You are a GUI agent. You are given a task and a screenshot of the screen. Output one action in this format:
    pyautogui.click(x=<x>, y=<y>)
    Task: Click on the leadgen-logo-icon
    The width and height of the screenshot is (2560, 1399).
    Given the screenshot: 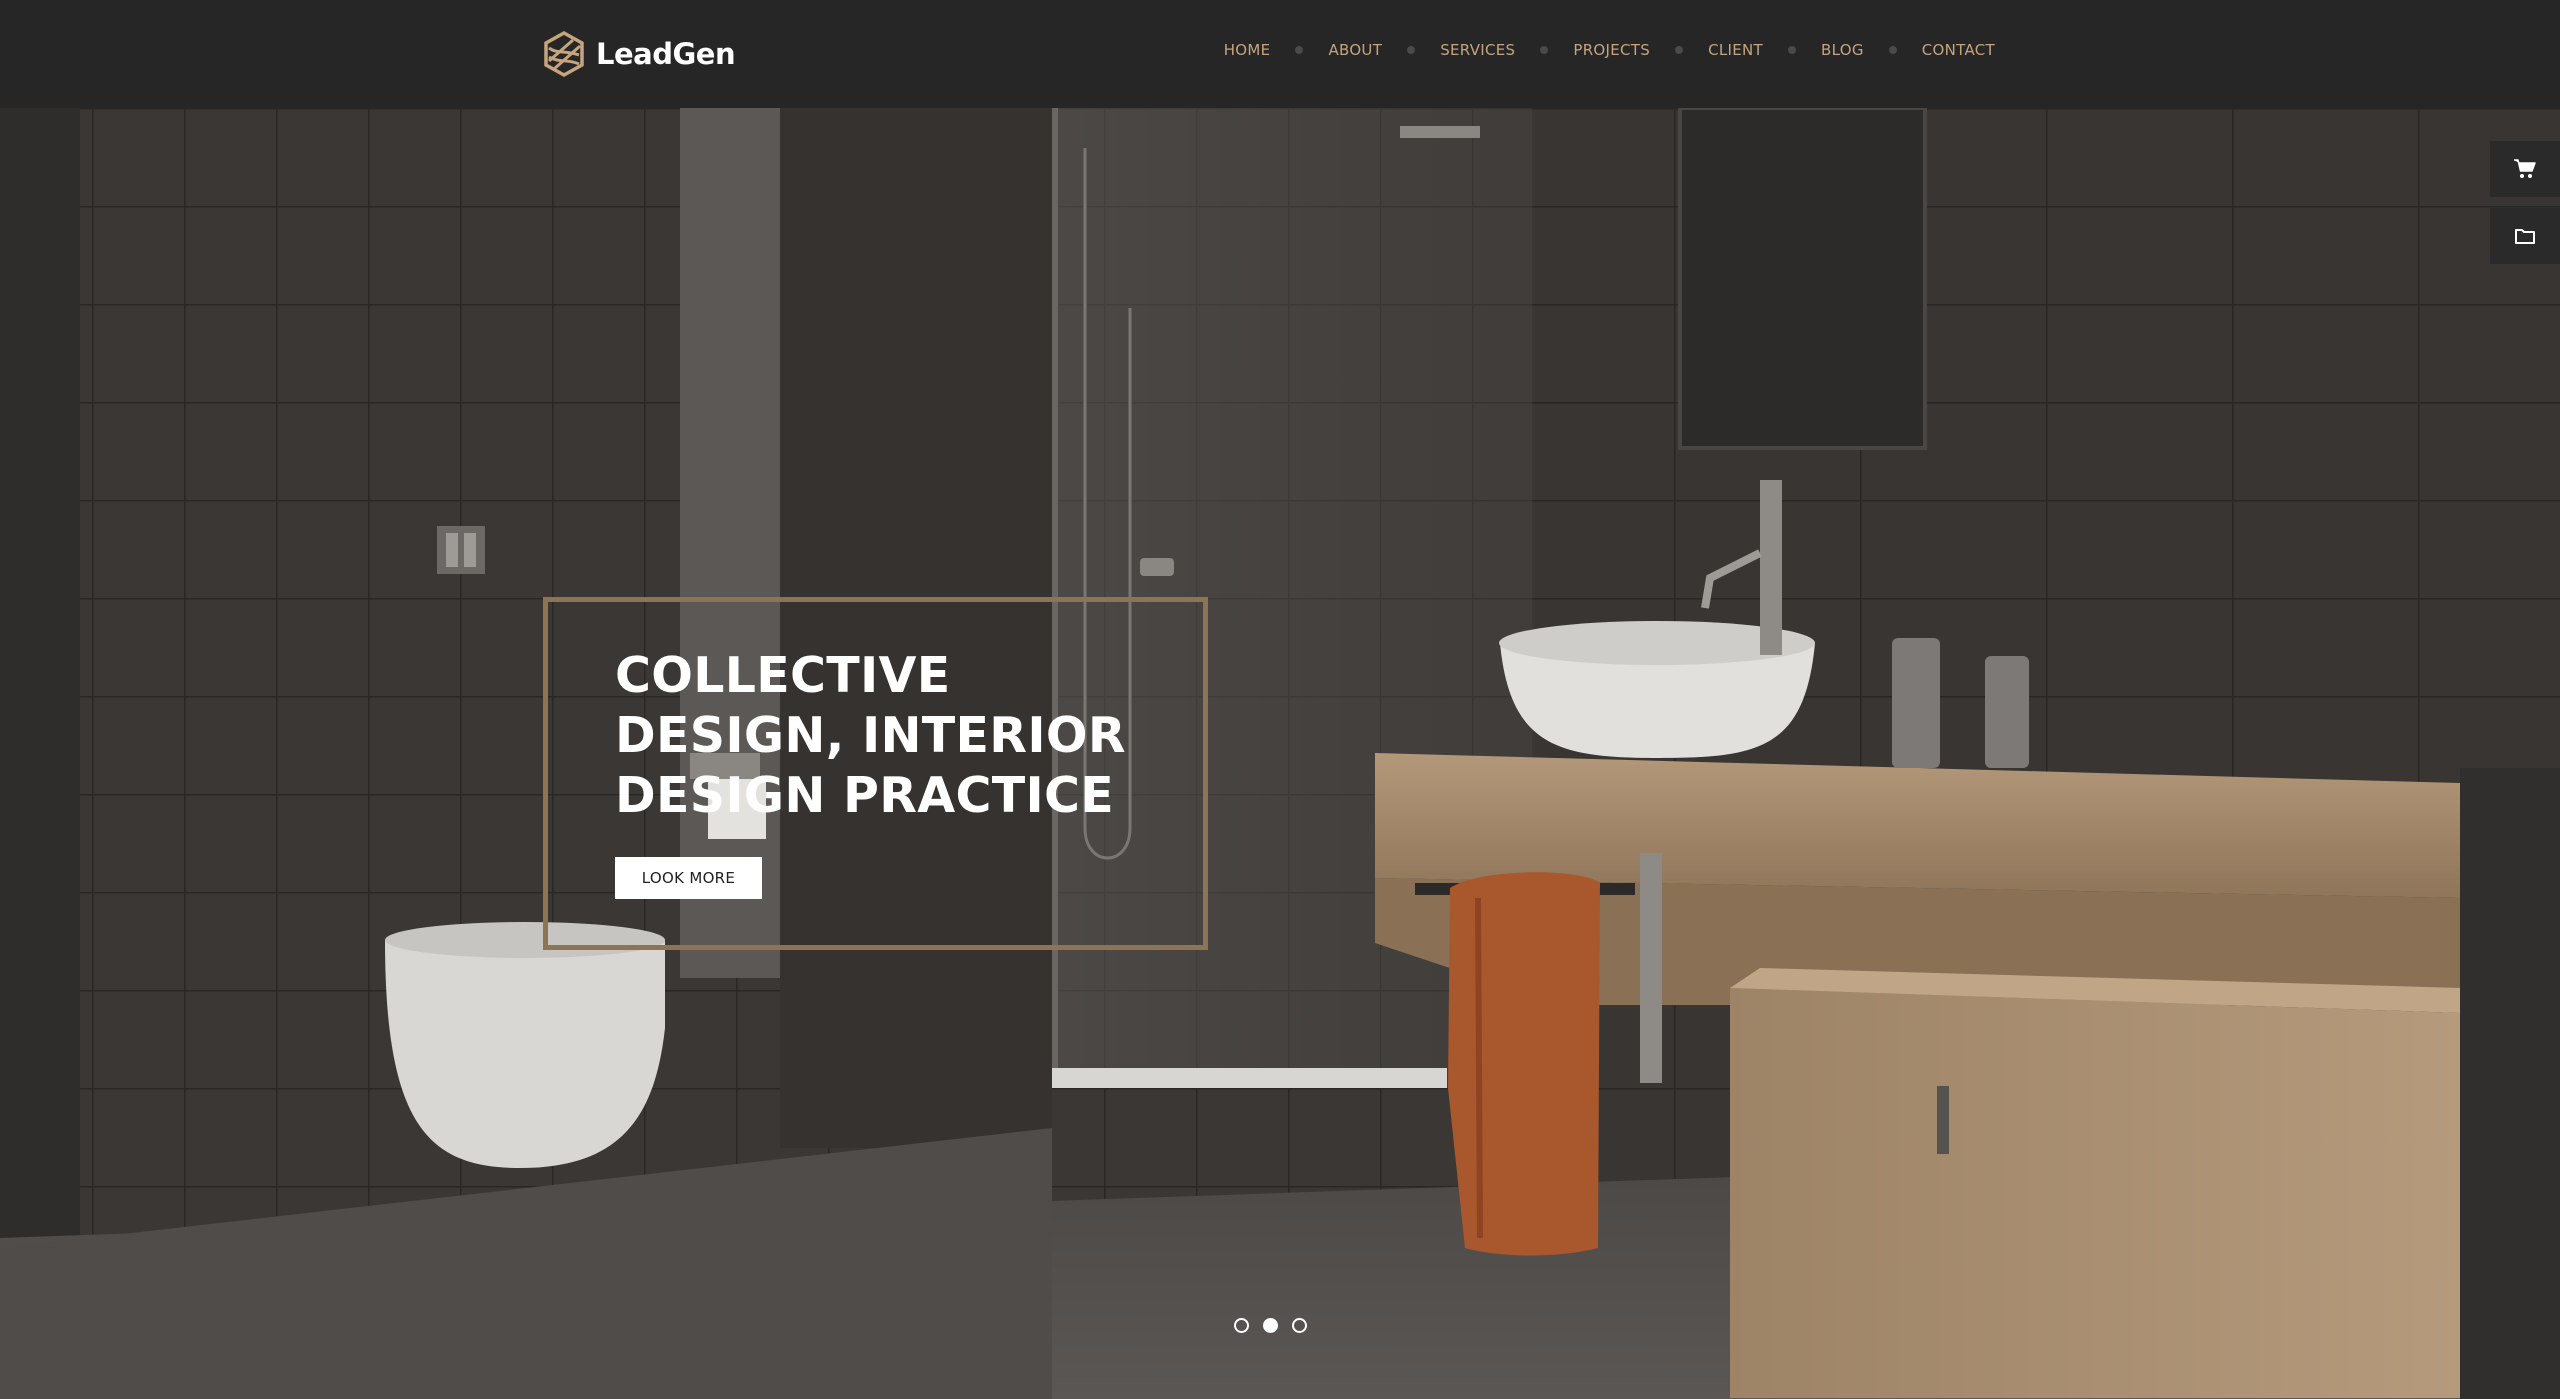 What is the action you would take?
    pyautogui.click(x=564, y=54)
    